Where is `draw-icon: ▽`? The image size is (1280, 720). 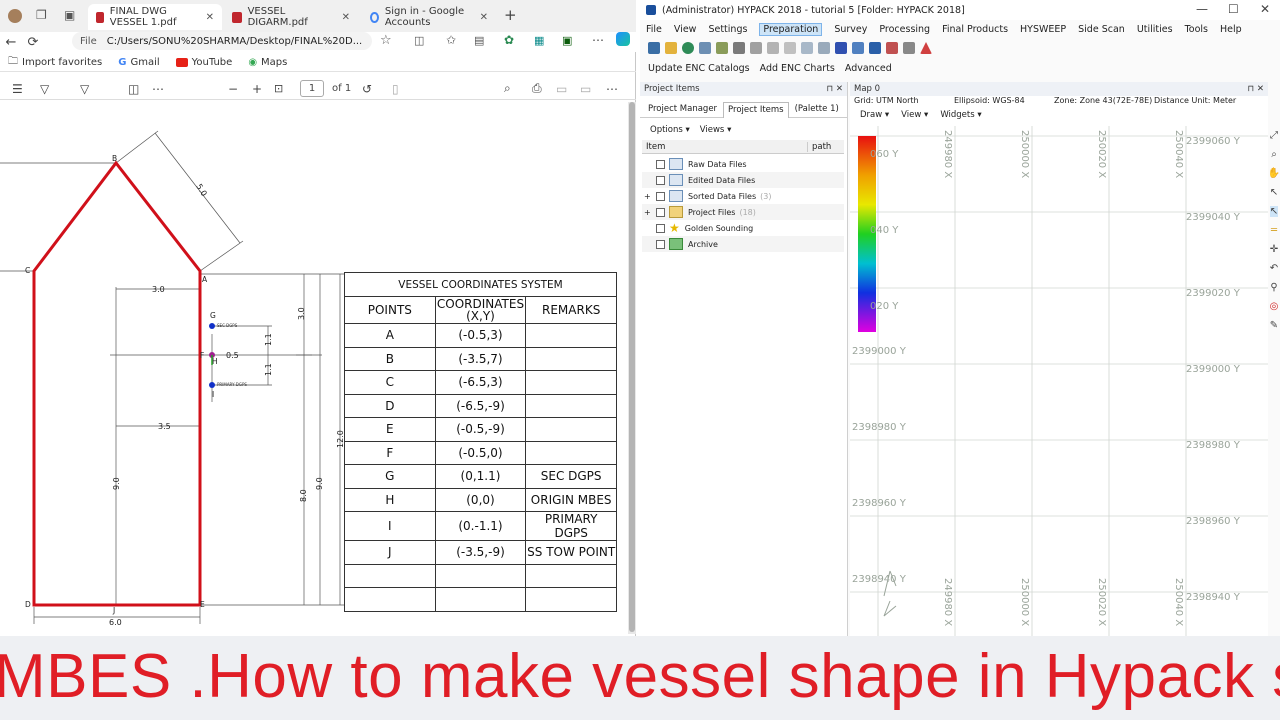
draw-icon: ▽ is located at coordinates (84, 89).